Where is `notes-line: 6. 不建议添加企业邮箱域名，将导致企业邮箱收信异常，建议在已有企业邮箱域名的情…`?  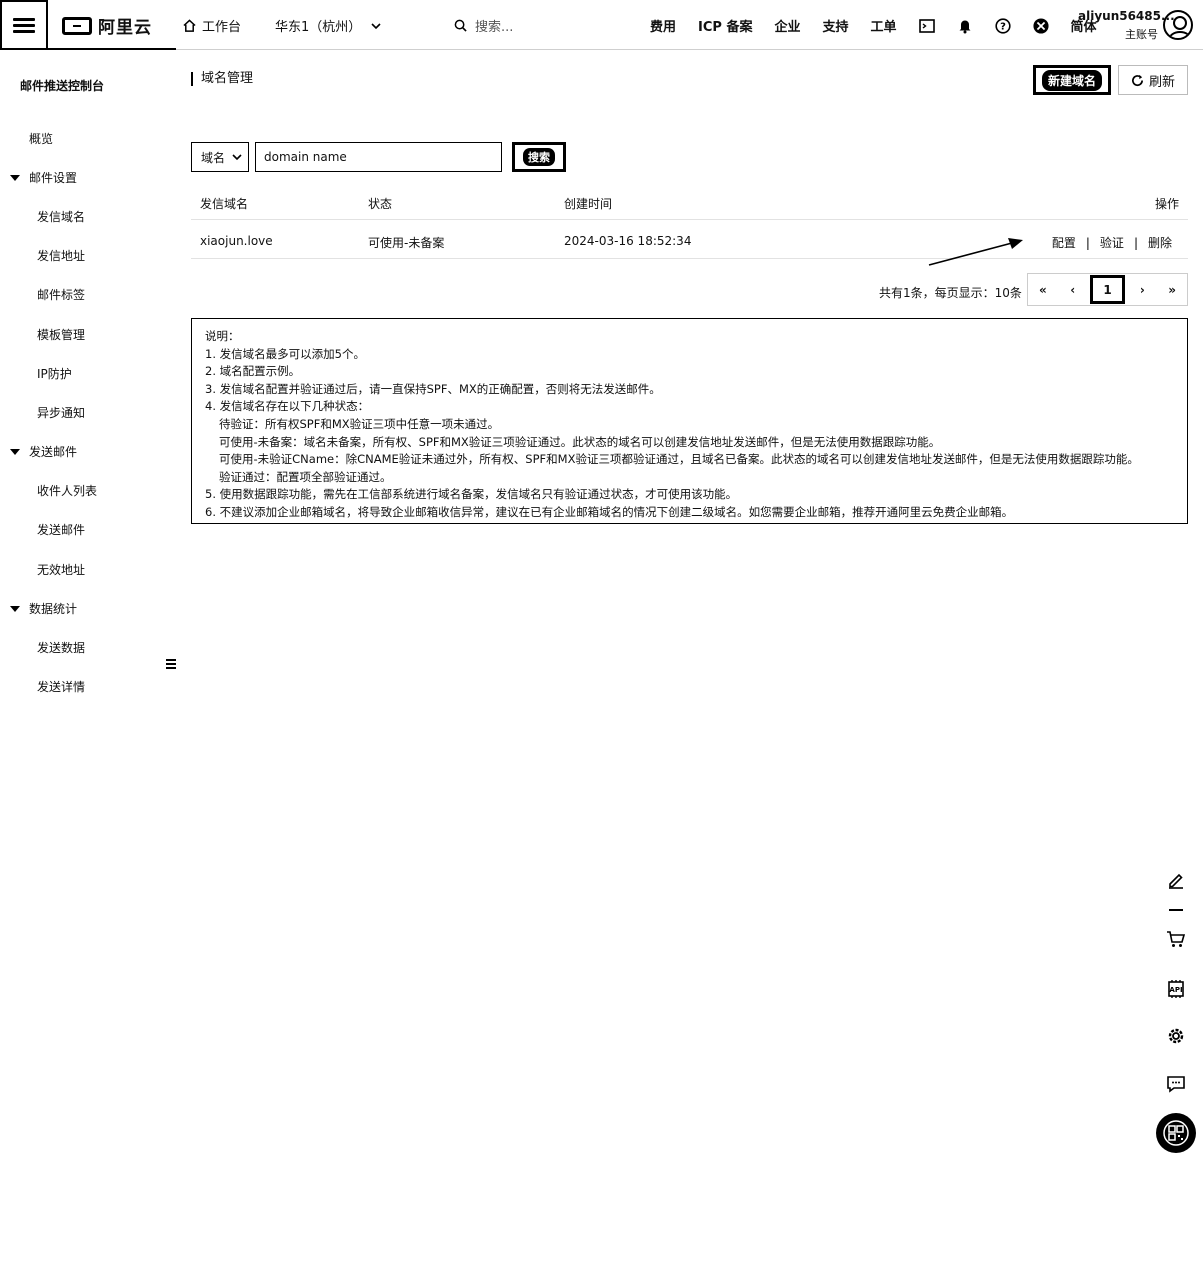 notes-line: 6. 不建议添加企业邮箱域名，将导致企业邮箱收信异常，建议在已有企业邮箱域名的情… is located at coordinates (609, 511).